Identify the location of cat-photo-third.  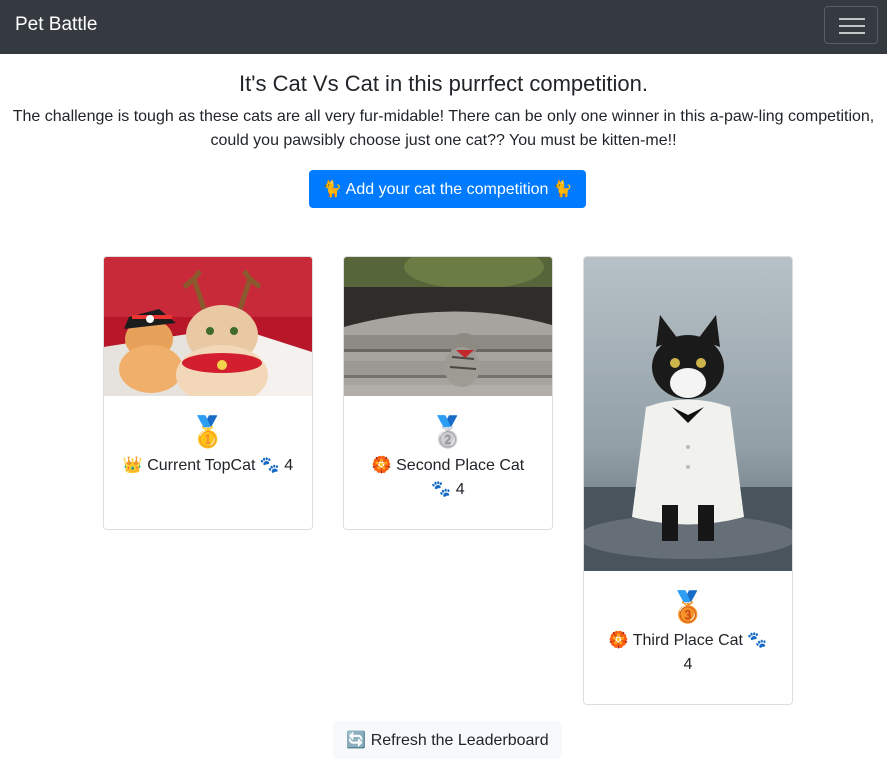
(688, 414).